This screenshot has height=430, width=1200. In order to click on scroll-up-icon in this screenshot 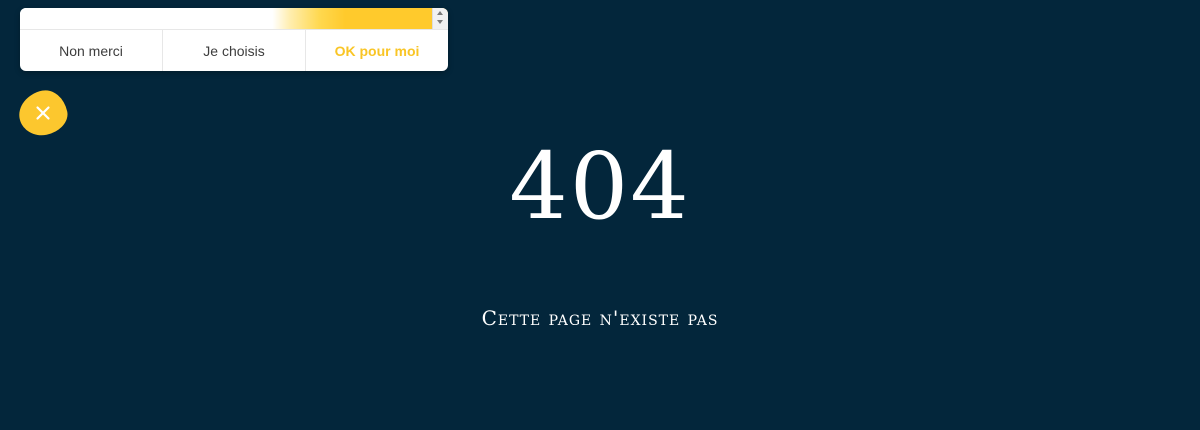, I will do `click(440, 13)`.